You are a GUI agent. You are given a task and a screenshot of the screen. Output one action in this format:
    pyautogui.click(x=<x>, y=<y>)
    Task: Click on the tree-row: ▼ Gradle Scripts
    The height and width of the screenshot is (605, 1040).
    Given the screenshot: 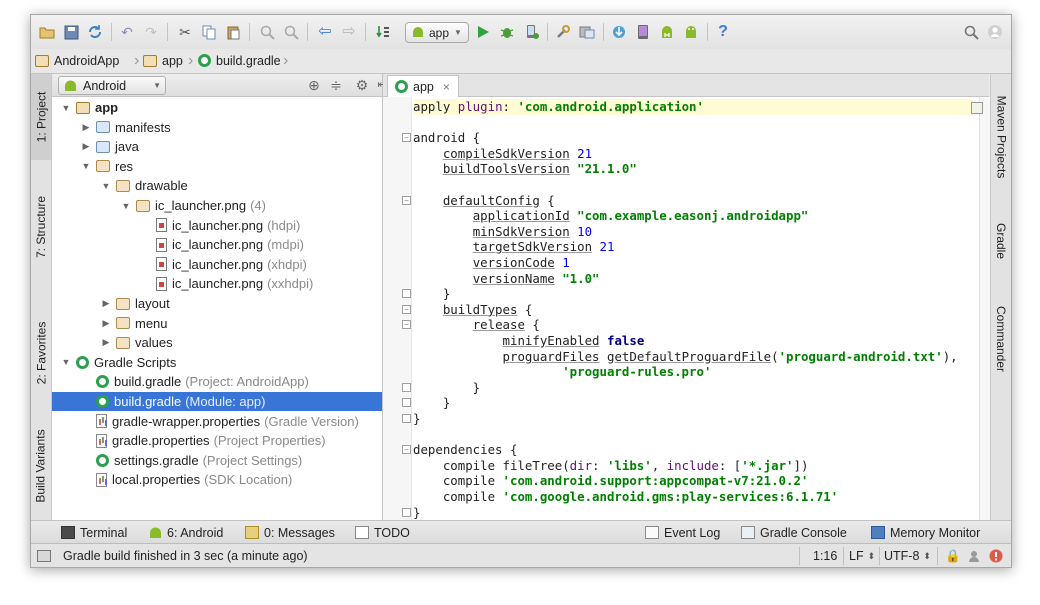 What is the action you would take?
    pyautogui.click(x=217, y=362)
    